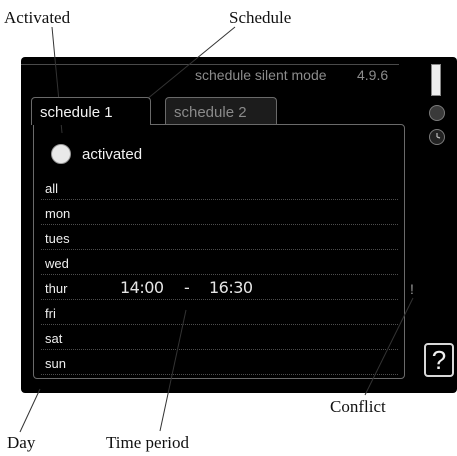 Image resolution: width=457 pixels, height=456 pixels. What do you see at coordinates (373, 75) in the screenshot?
I see `menu-number: 4.9.6` at bounding box center [373, 75].